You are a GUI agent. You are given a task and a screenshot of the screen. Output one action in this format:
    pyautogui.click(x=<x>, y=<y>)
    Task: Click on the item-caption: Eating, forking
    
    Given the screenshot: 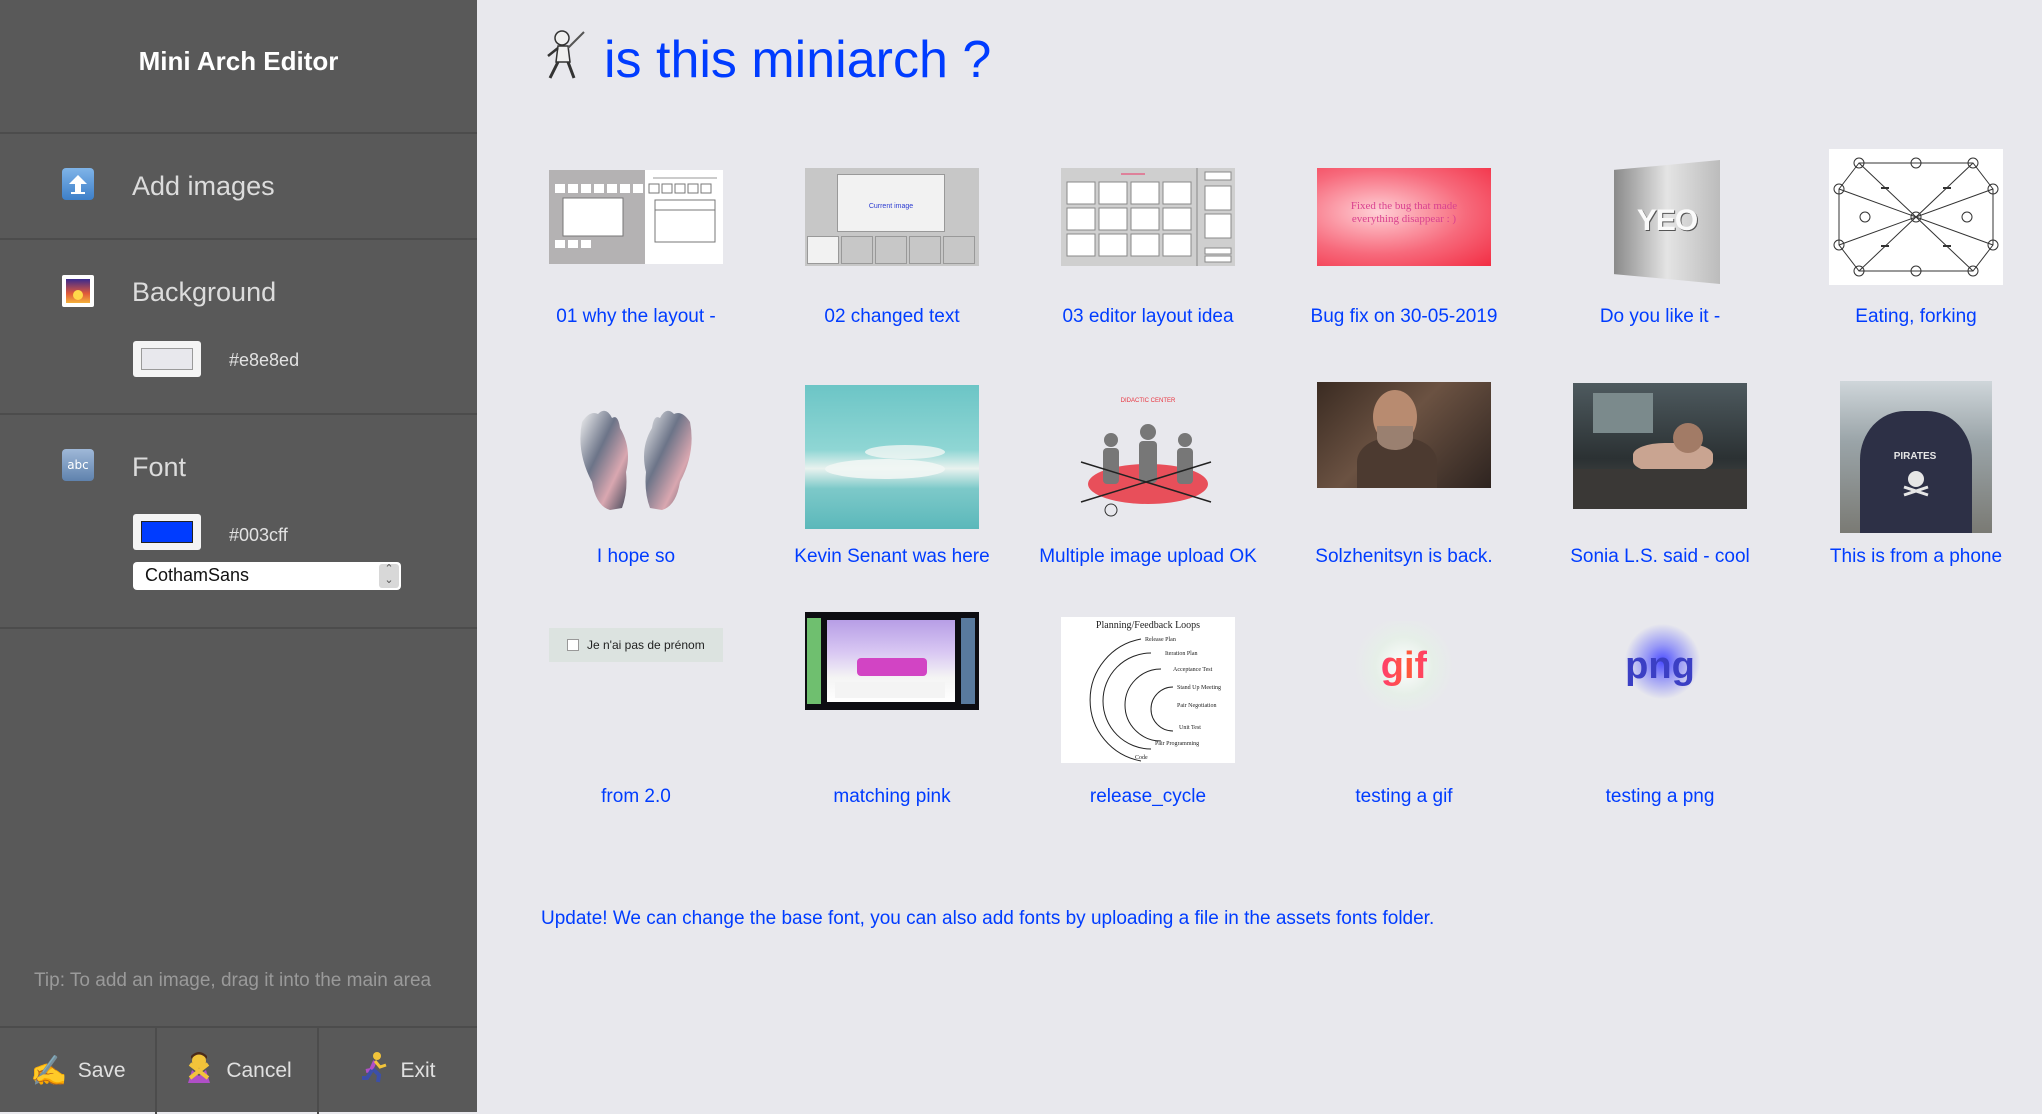 What is the action you would take?
    pyautogui.click(x=1916, y=316)
    